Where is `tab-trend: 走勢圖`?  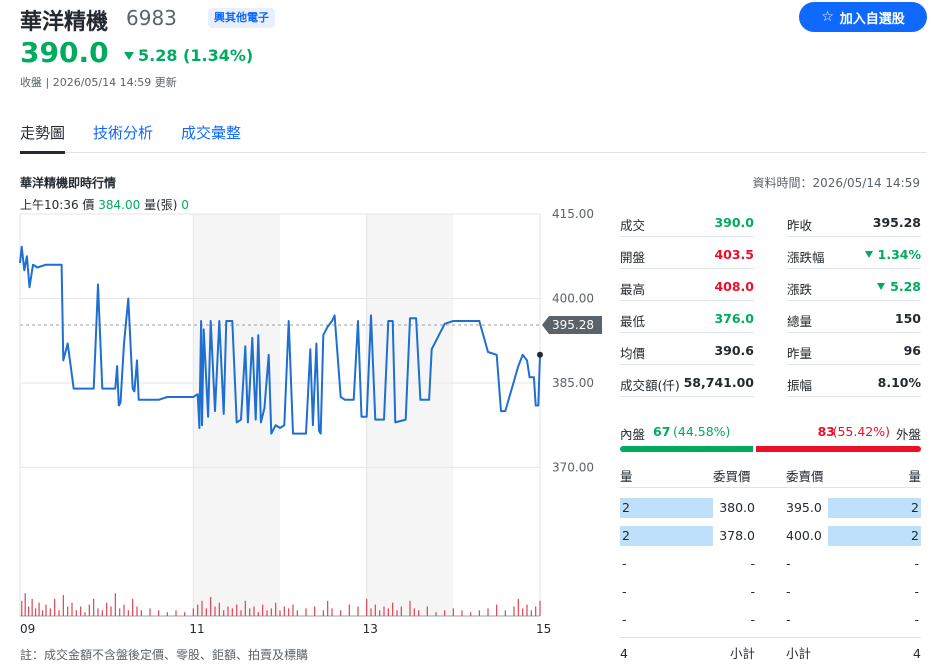
tab-trend: 走勢圖 is located at coordinates (43, 138).